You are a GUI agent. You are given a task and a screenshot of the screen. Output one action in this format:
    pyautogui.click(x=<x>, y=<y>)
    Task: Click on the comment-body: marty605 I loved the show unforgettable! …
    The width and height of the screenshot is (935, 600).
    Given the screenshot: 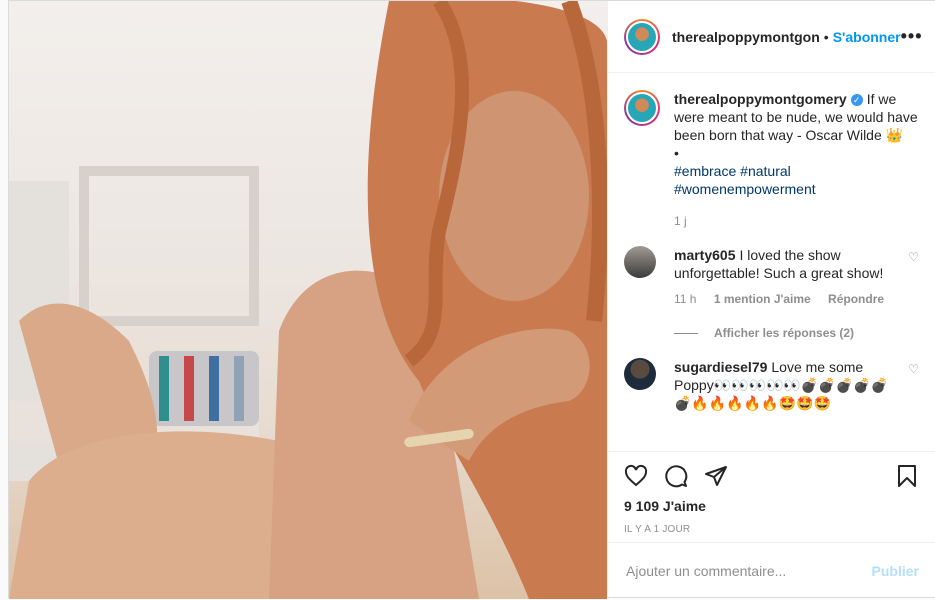 What is the action you would take?
    pyautogui.click(x=786, y=277)
    